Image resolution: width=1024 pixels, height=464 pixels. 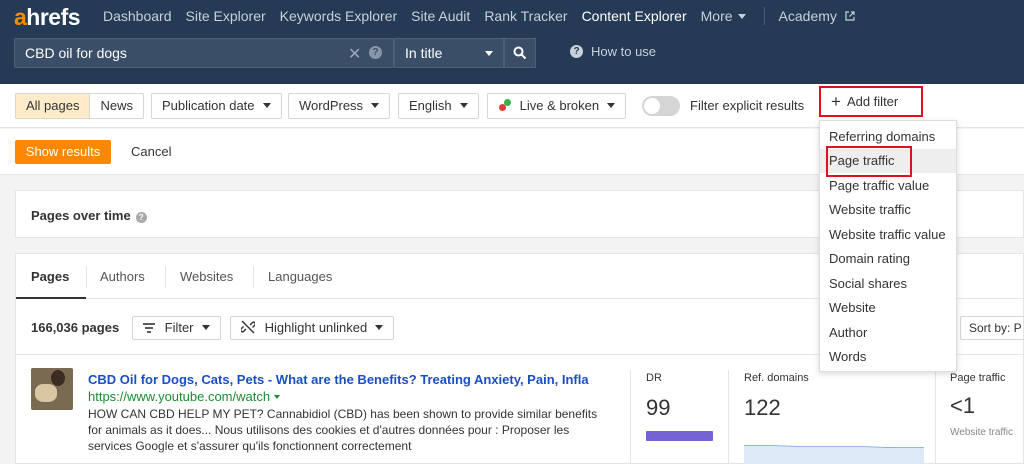 I want to click on how-to-use-link: ? How to use, so click(x=613, y=51).